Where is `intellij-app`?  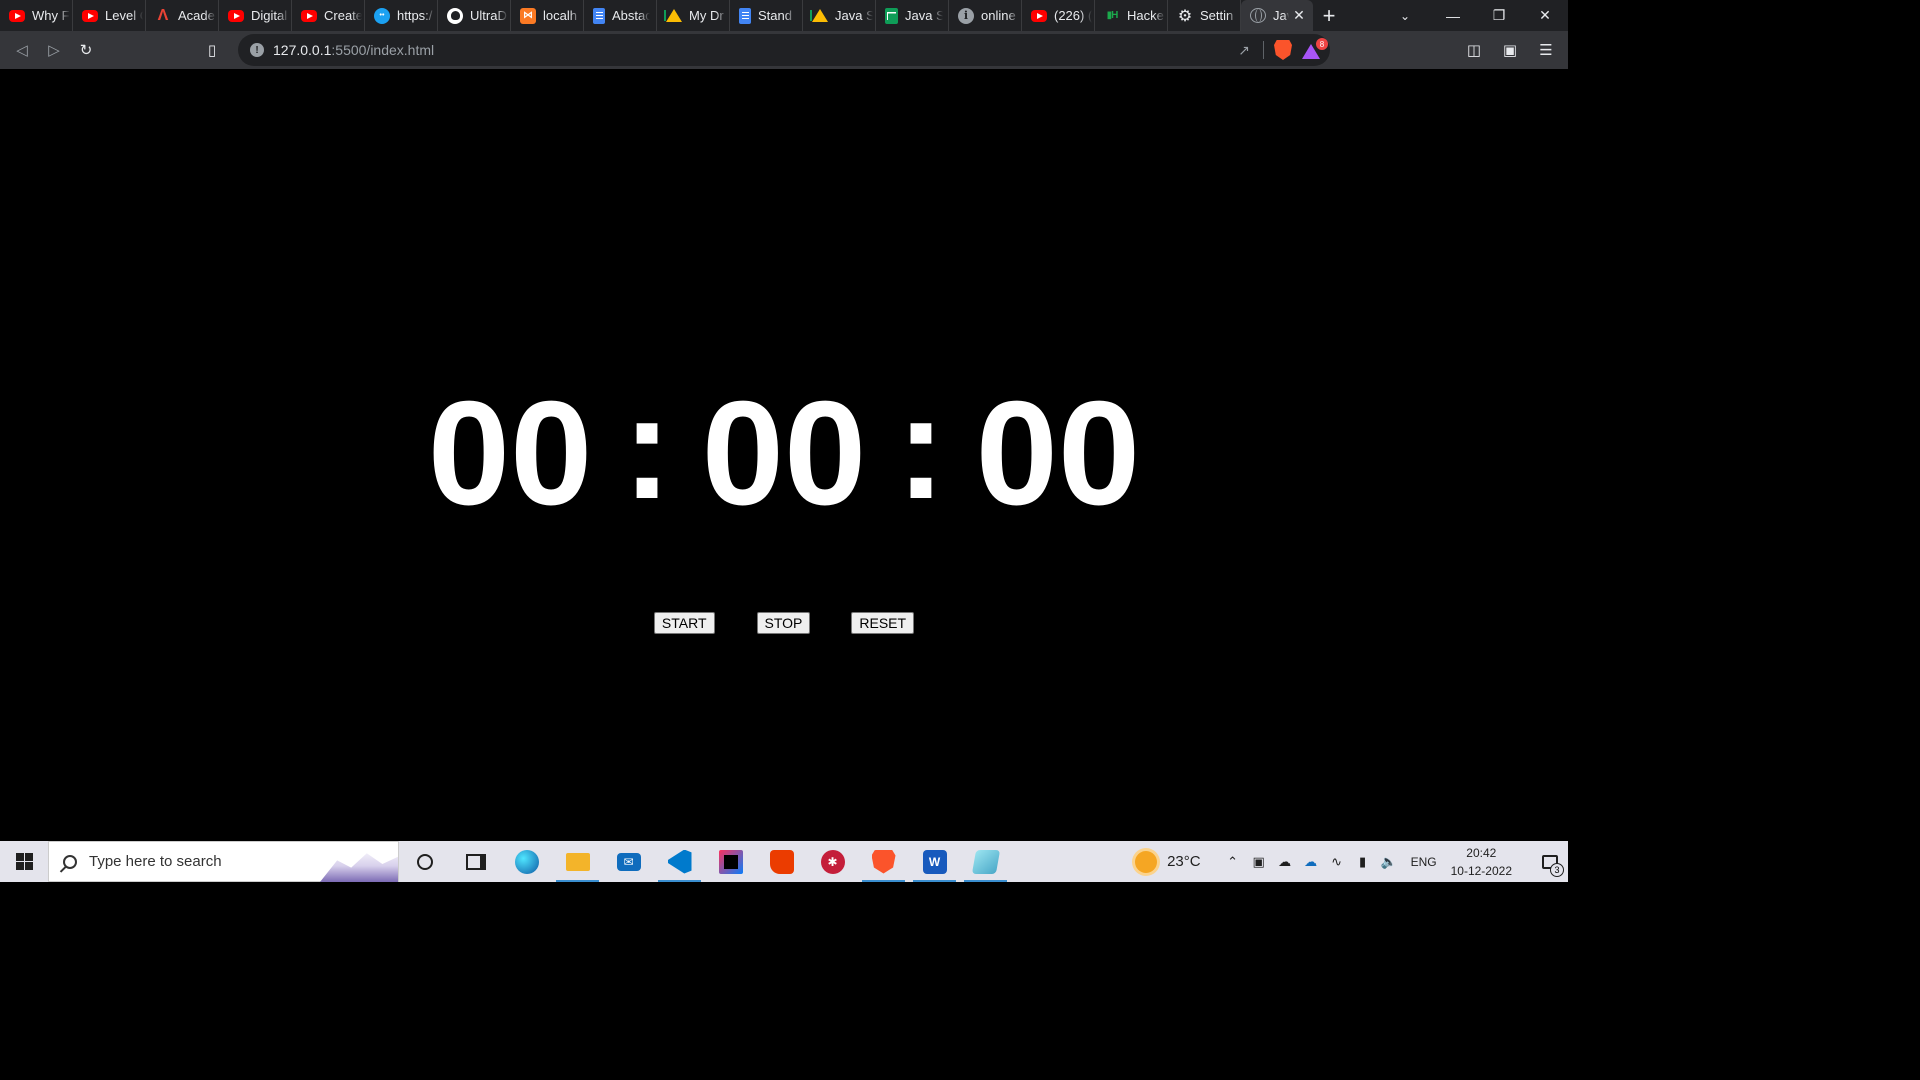
intellij-app is located at coordinates (730, 861).